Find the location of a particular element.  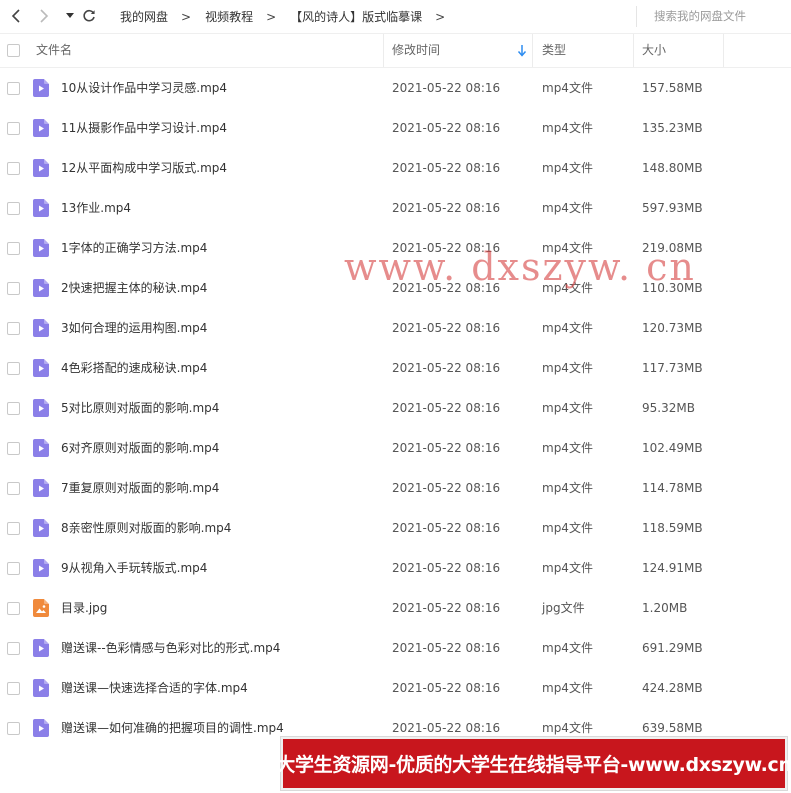

file-size: 118.59MB is located at coordinates (672, 528).